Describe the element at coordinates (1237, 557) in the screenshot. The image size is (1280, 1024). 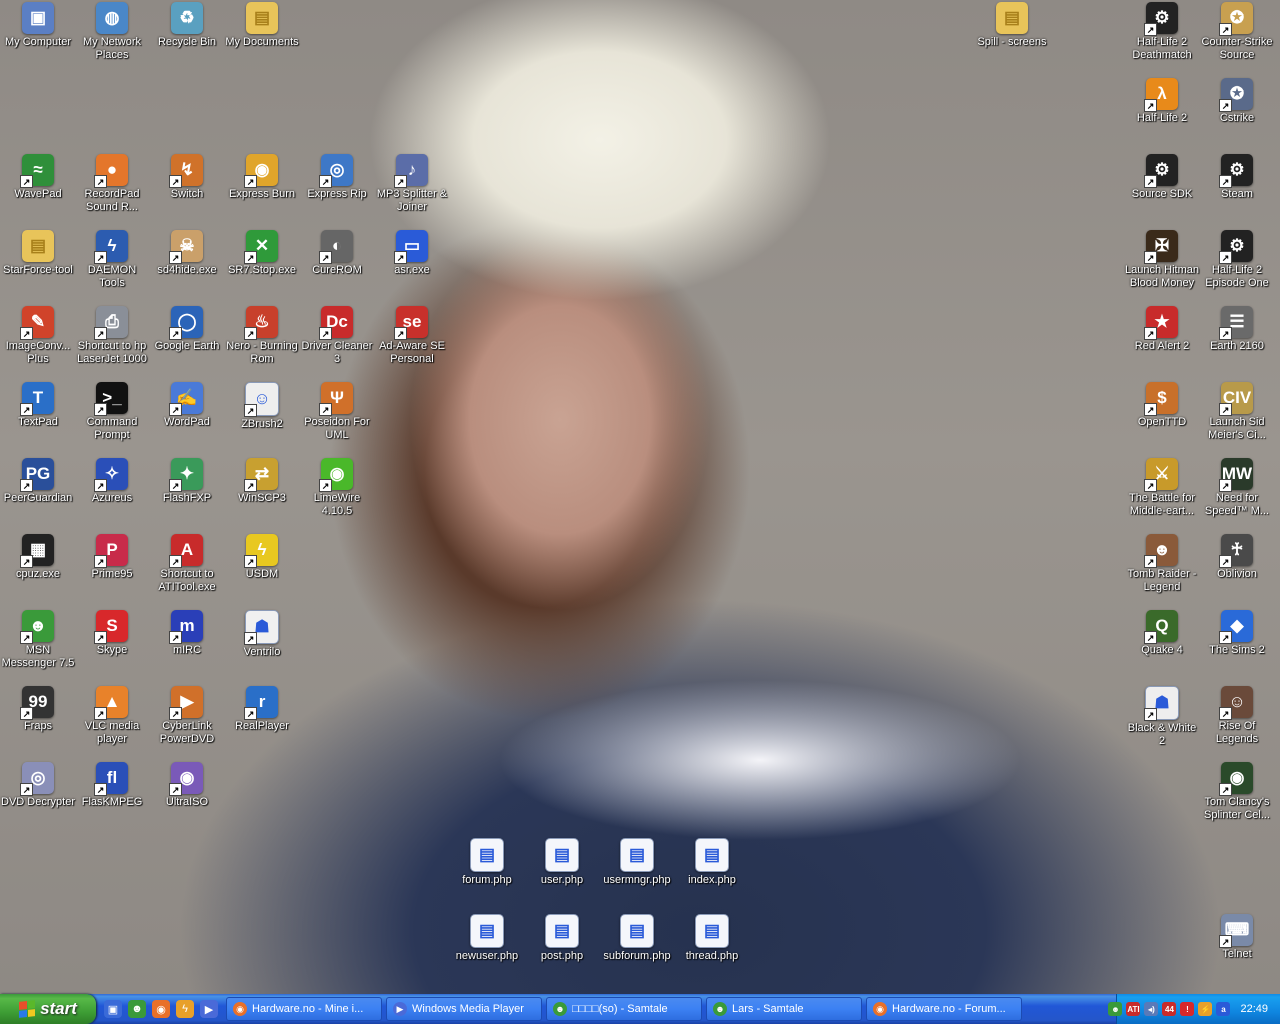
I see `desktop-icon: ♰ ↗ Oblivion` at that location.